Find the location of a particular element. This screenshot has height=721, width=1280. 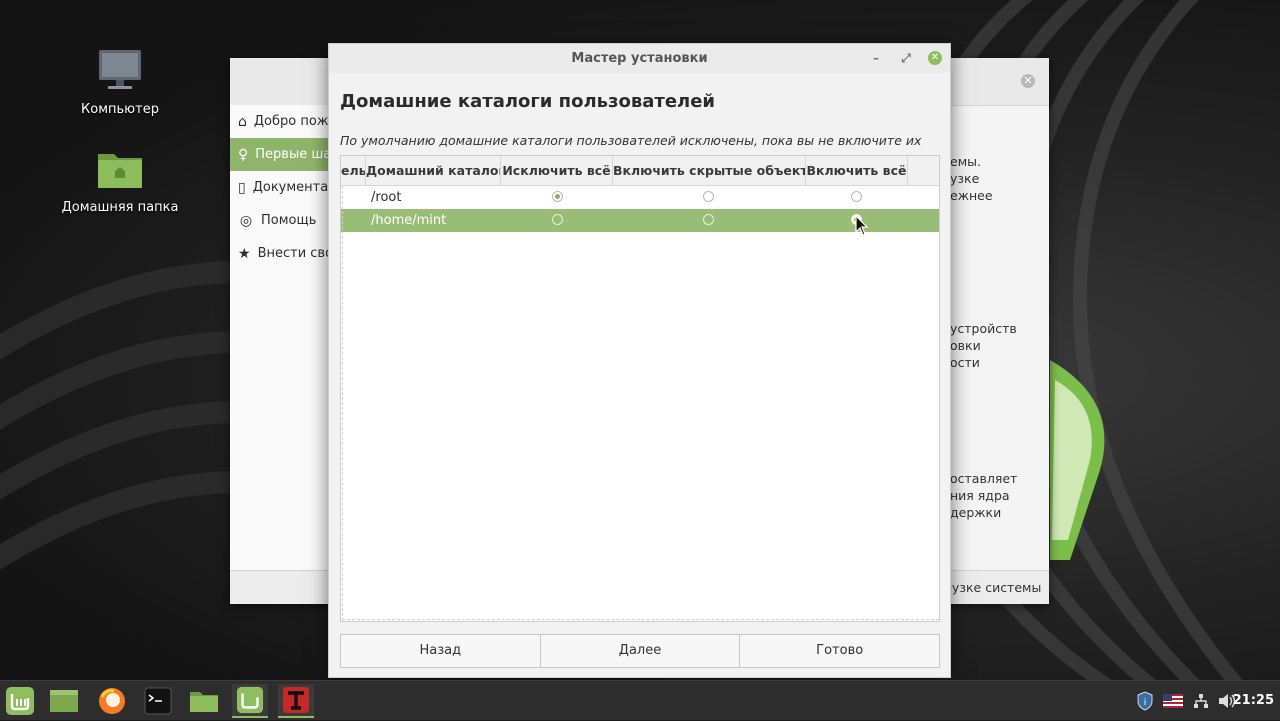

page-heading: Домашние каталоги пользователей is located at coordinates (528, 101).